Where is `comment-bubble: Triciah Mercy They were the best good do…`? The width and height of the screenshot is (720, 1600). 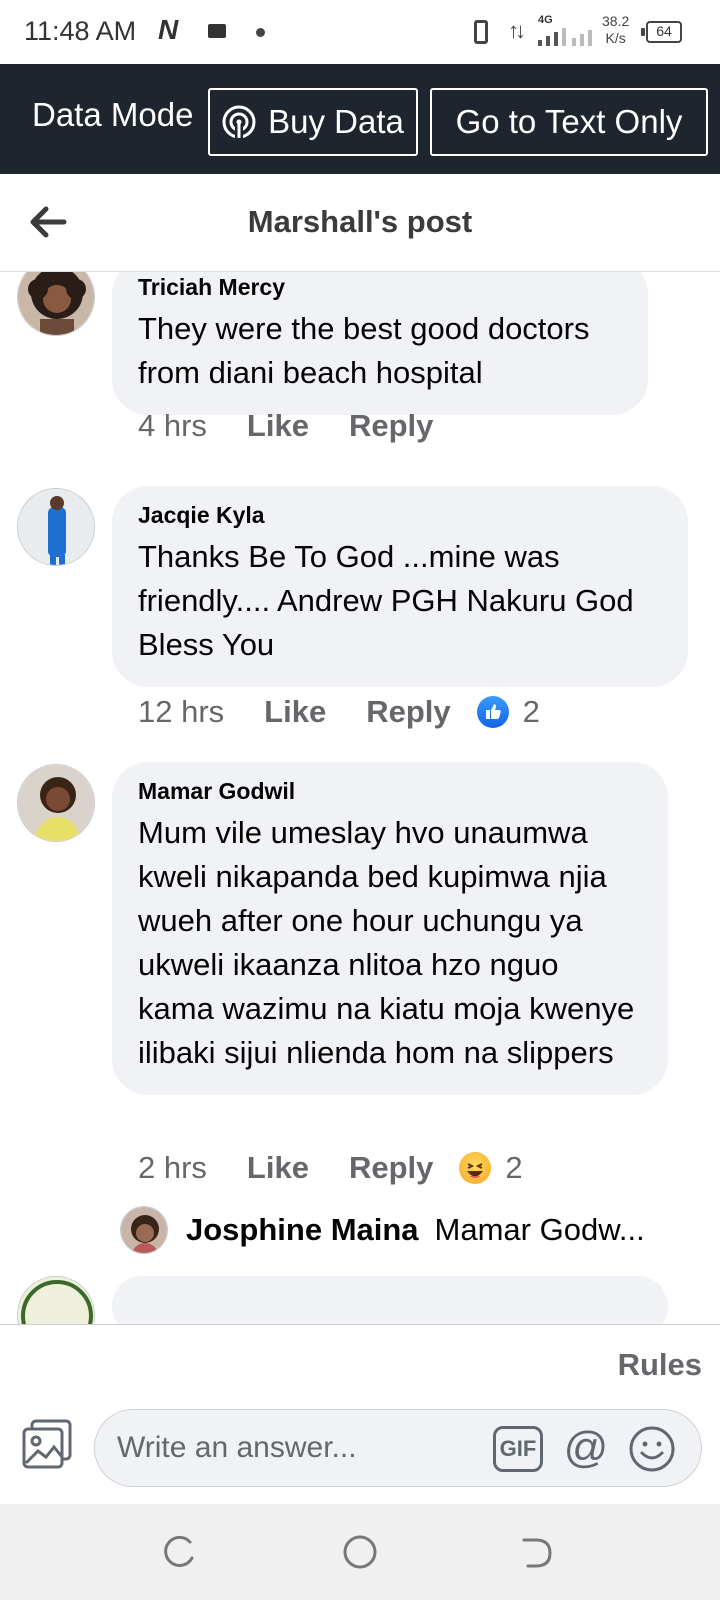
comment-bubble: Triciah Mercy They were the best good do… is located at coordinates (380, 343).